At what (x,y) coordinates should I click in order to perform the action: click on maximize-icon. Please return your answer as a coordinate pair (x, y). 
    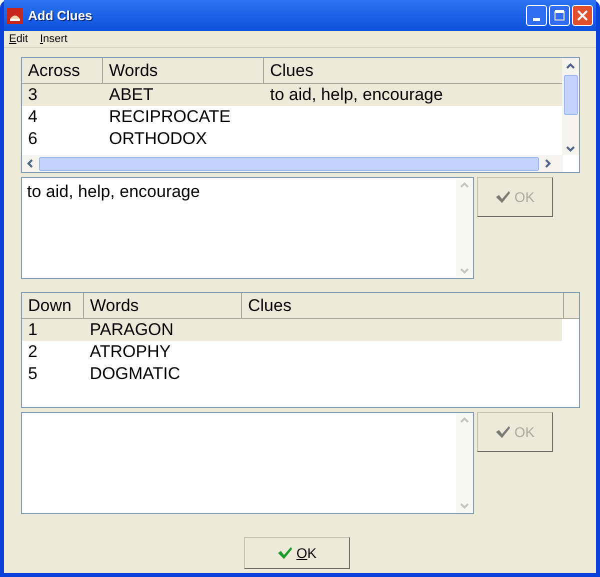
    Looking at the image, I should click on (559, 15).